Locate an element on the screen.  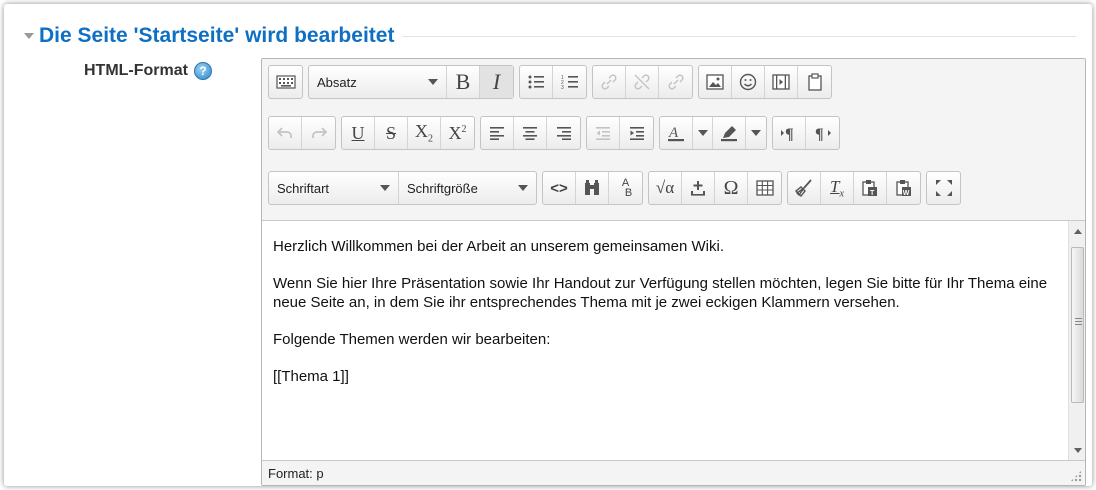
indent-icon is located at coordinates (636, 133).